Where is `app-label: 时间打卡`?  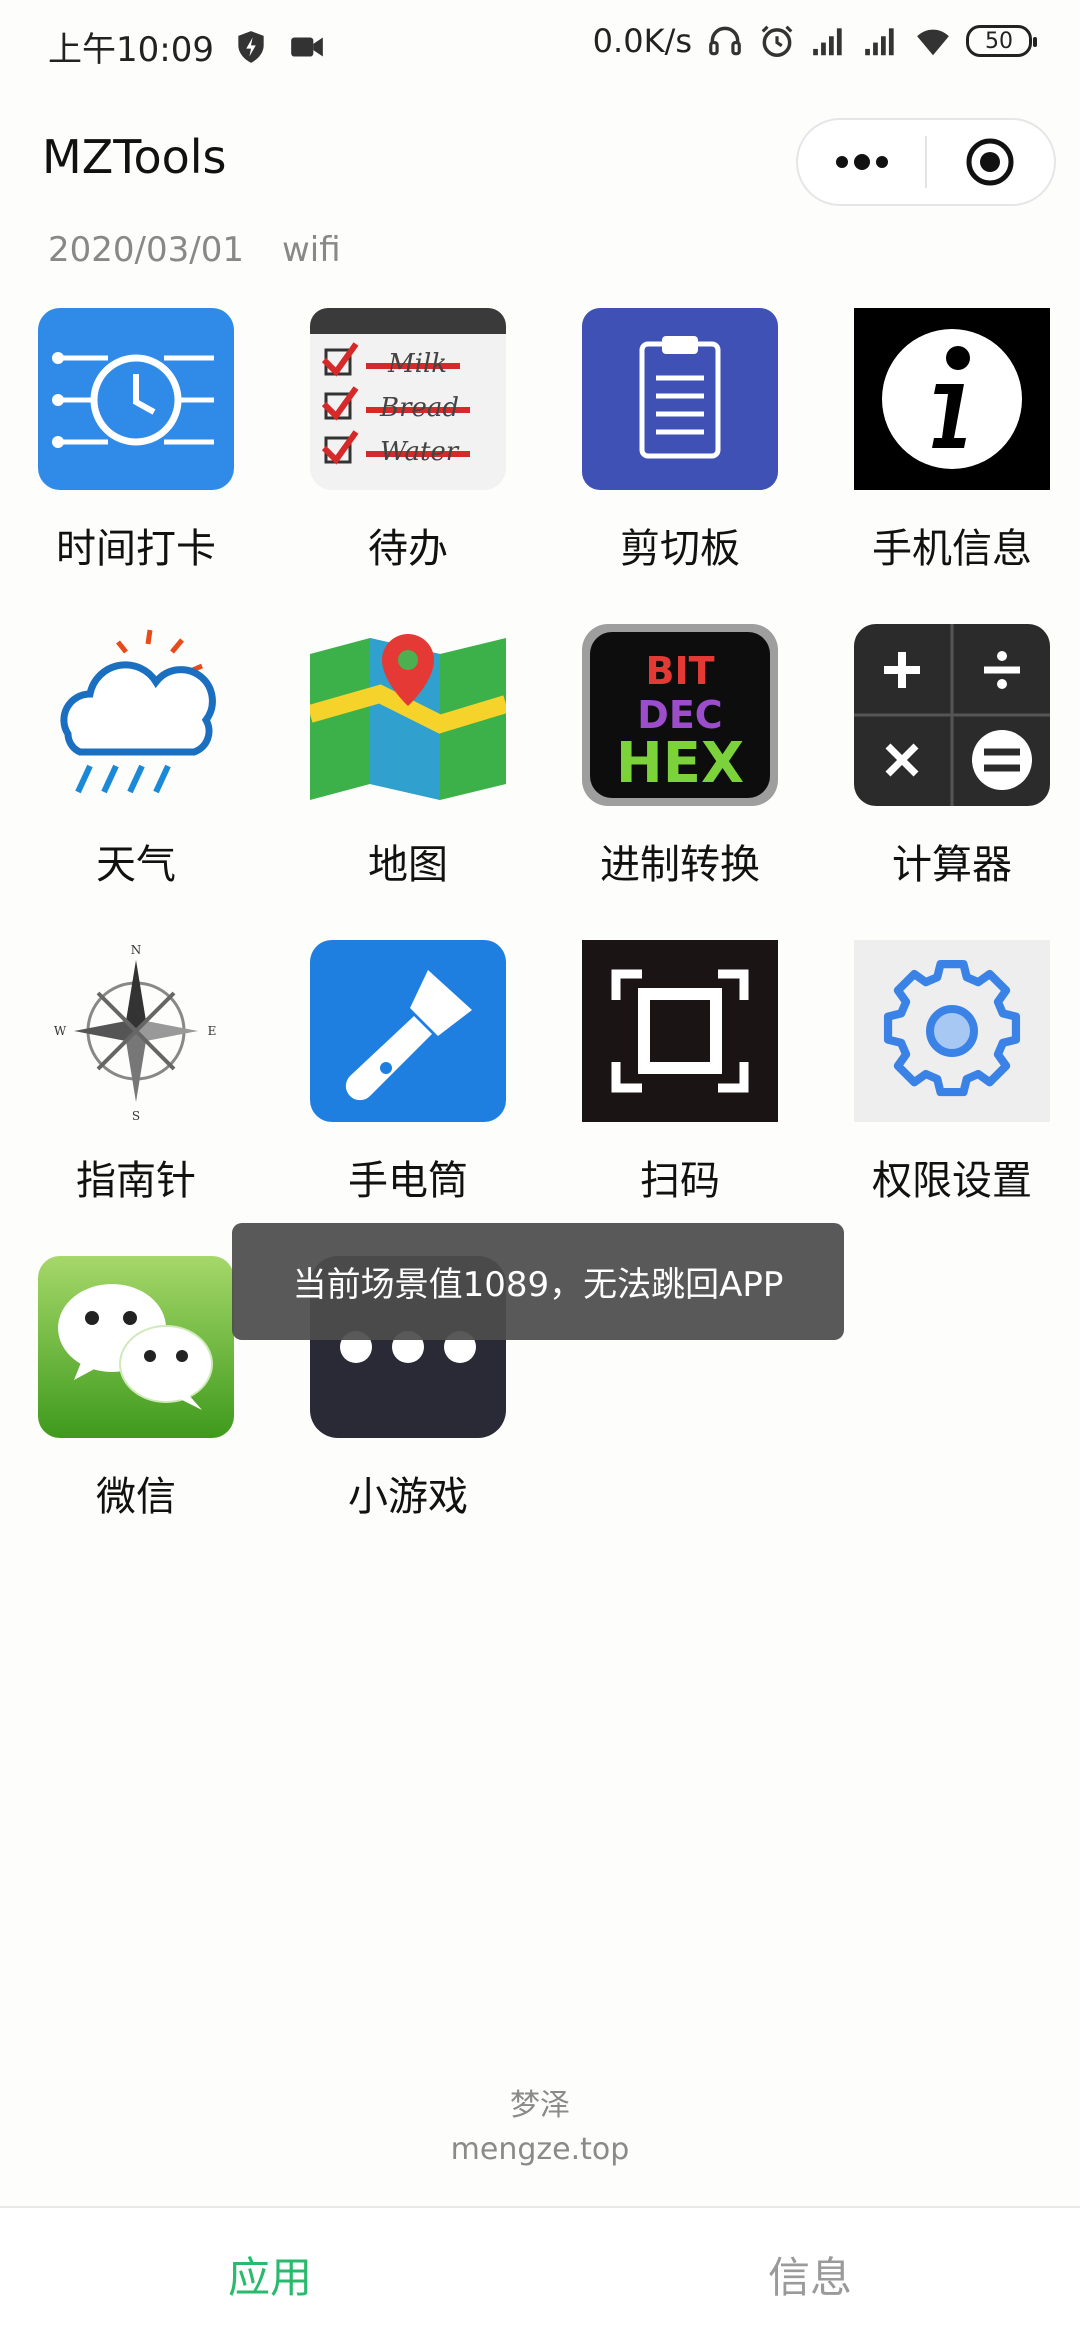
app-label: 时间打卡 is located at coordinates (136, 549).